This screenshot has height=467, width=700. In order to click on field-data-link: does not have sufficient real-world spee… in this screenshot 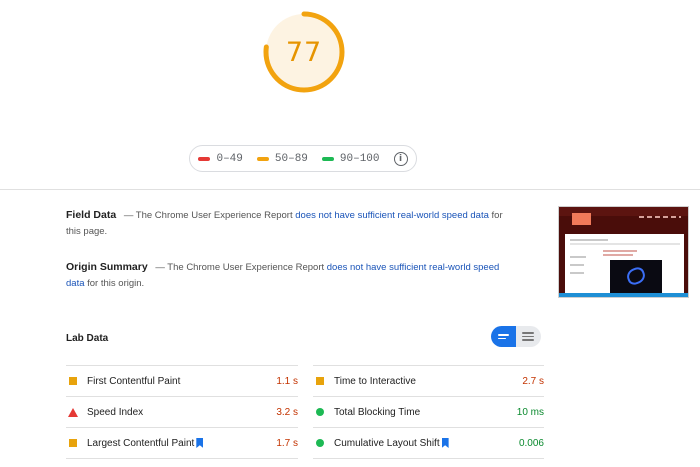, I will do `click(392, 215)`.